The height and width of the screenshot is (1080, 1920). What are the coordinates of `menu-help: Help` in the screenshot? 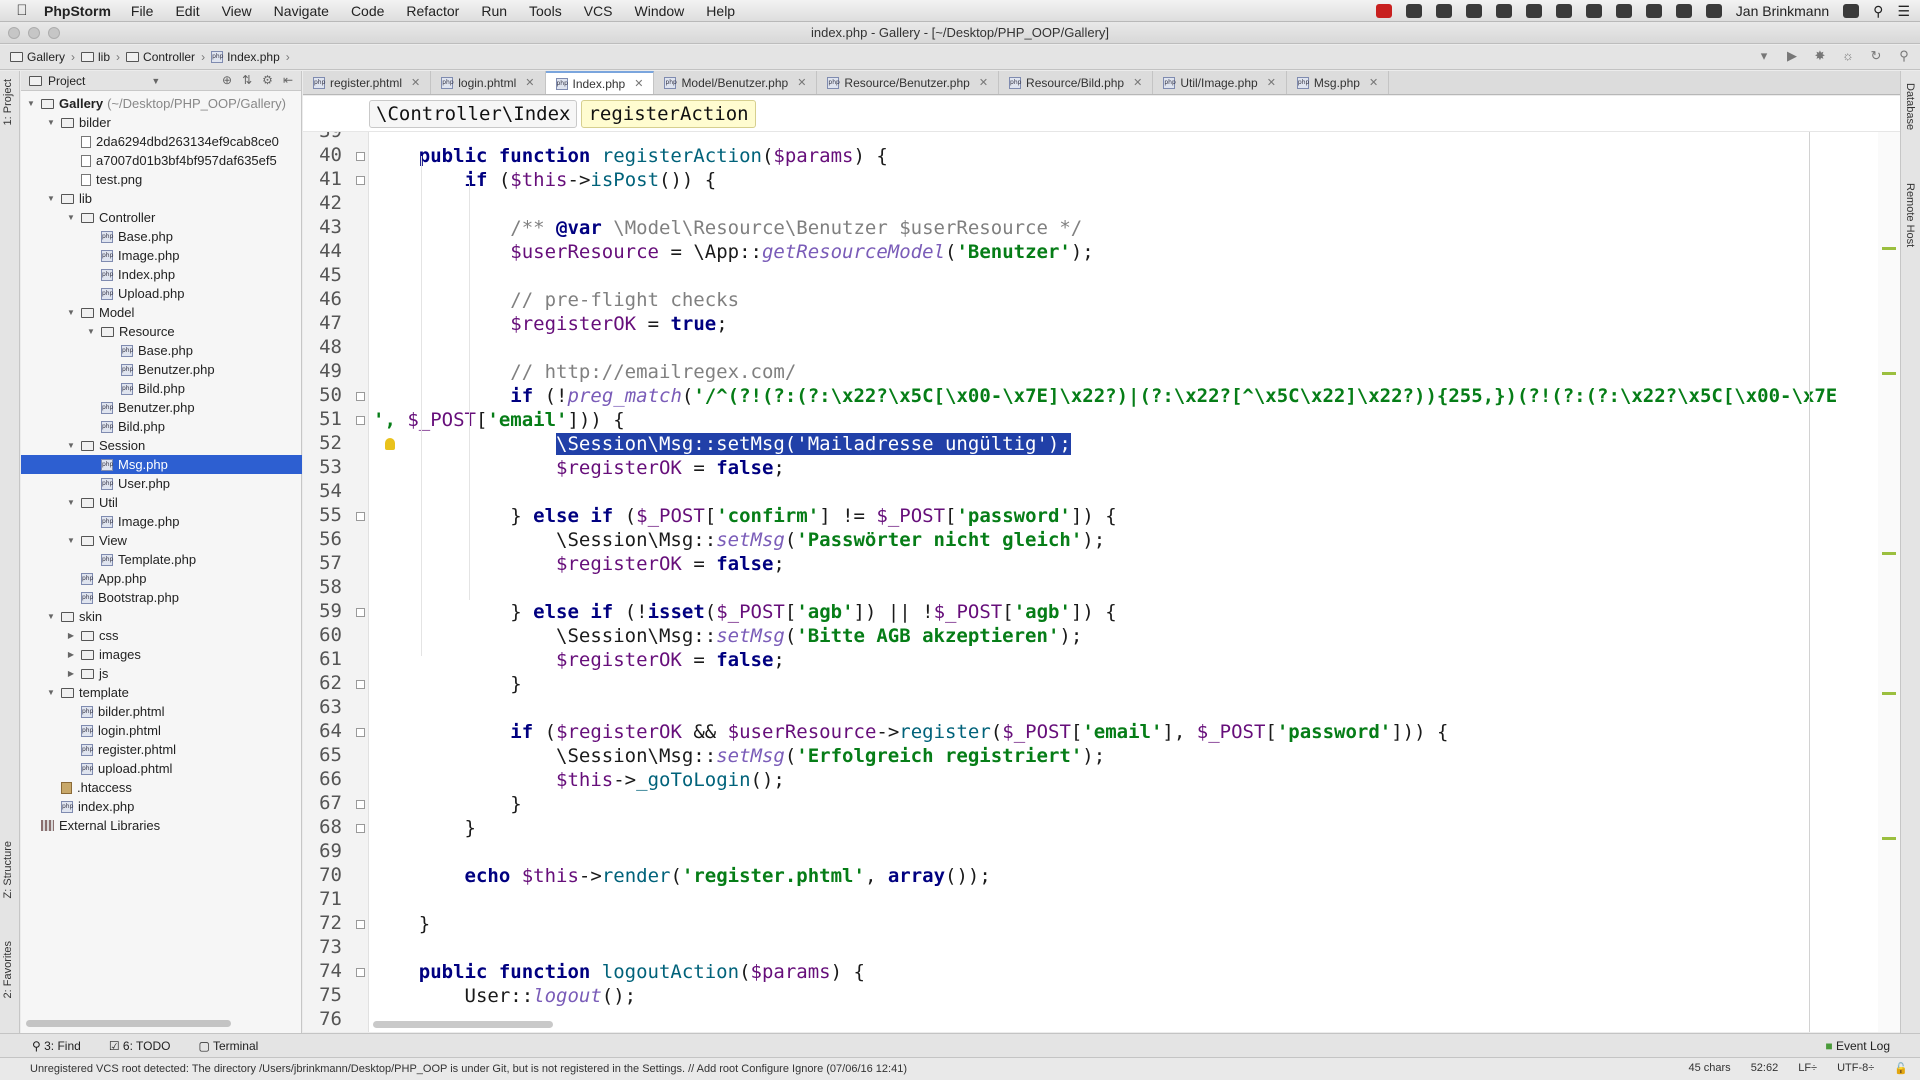 It's located at (720, 11).